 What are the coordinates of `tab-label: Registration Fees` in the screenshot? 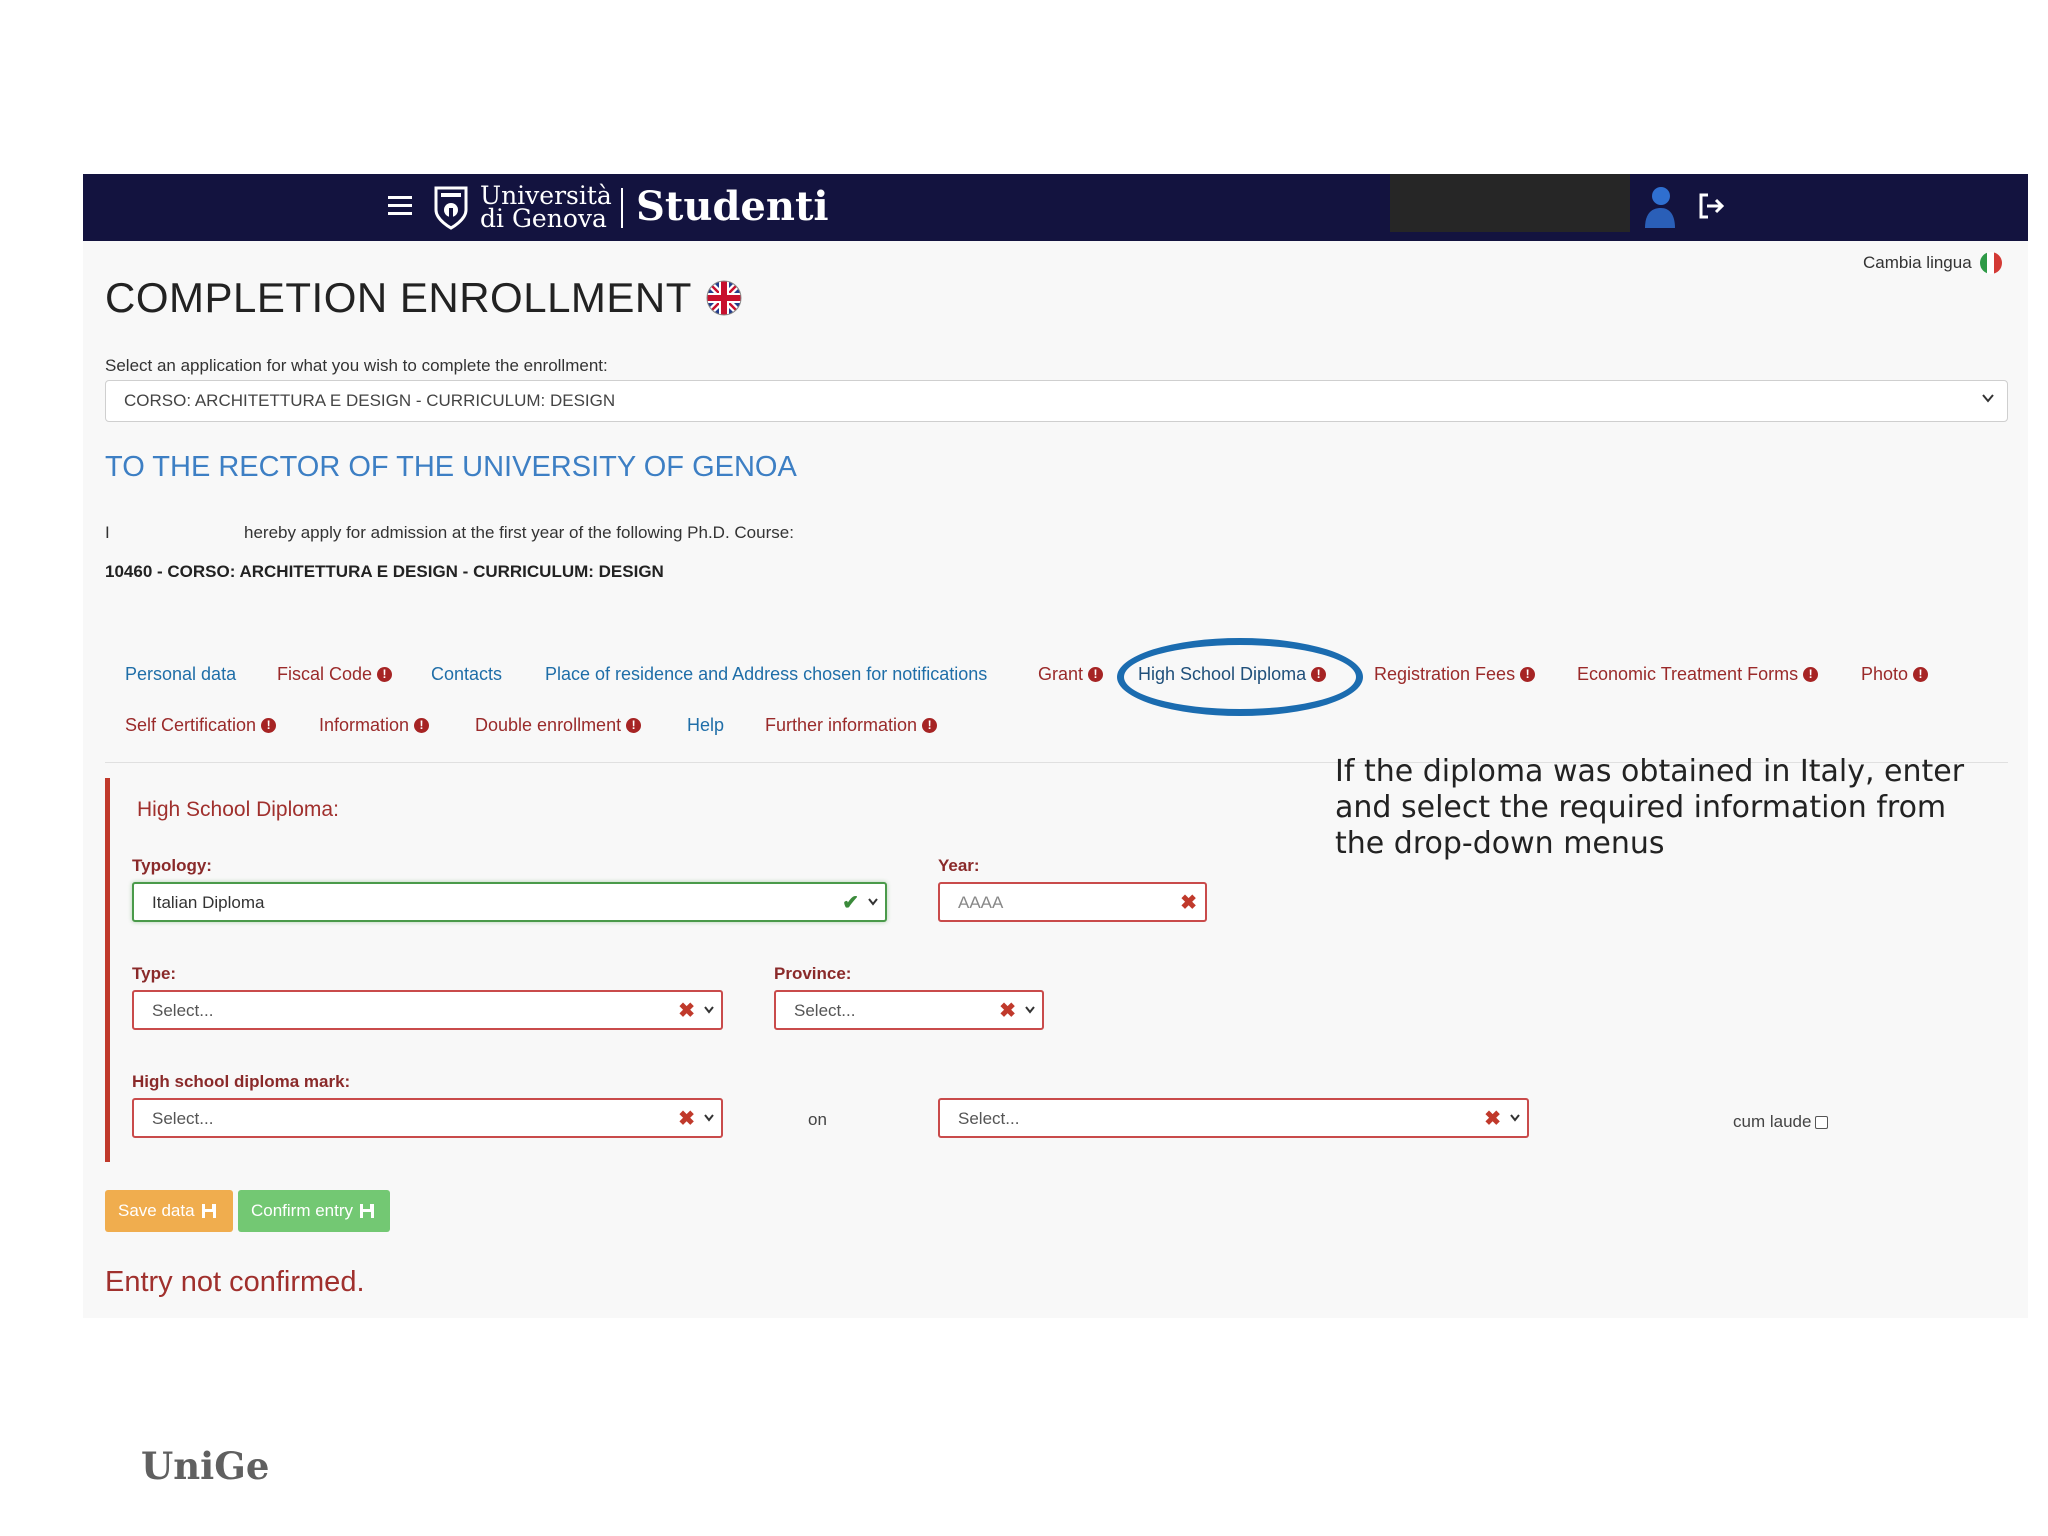 It's located at (1445, 674).